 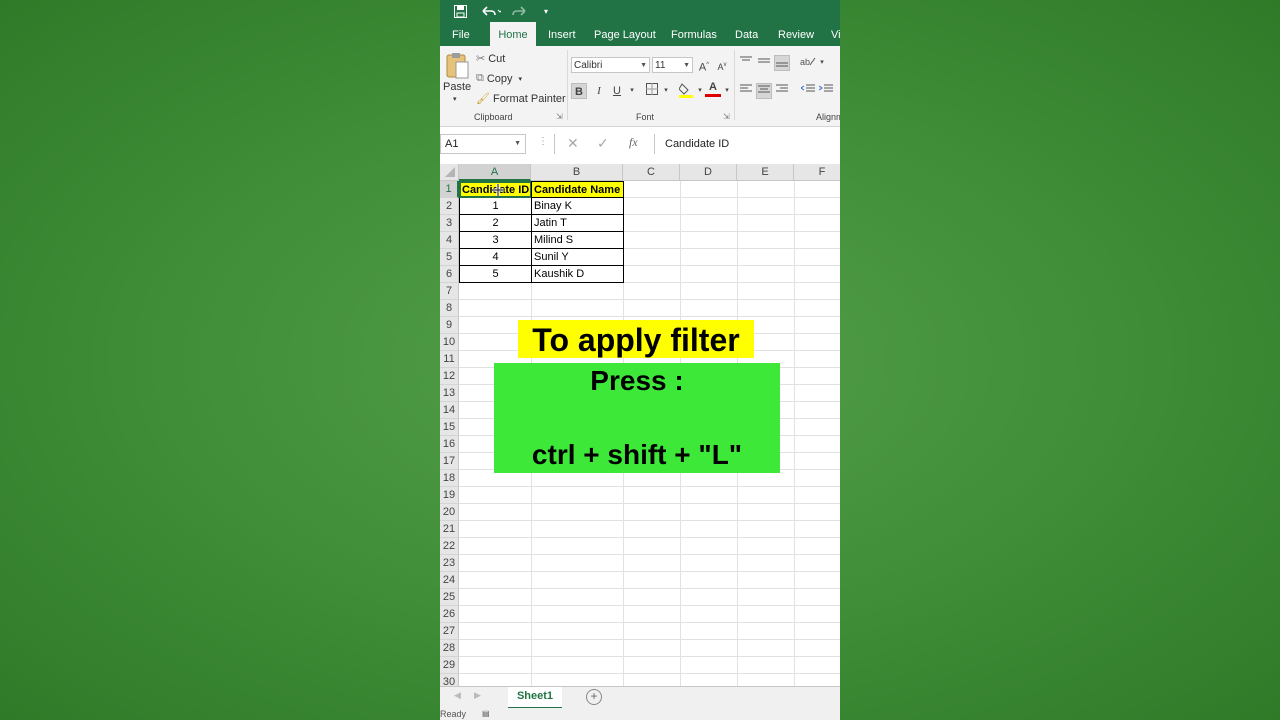 I want to click on align-center-icon, so click(x=764, y=91).